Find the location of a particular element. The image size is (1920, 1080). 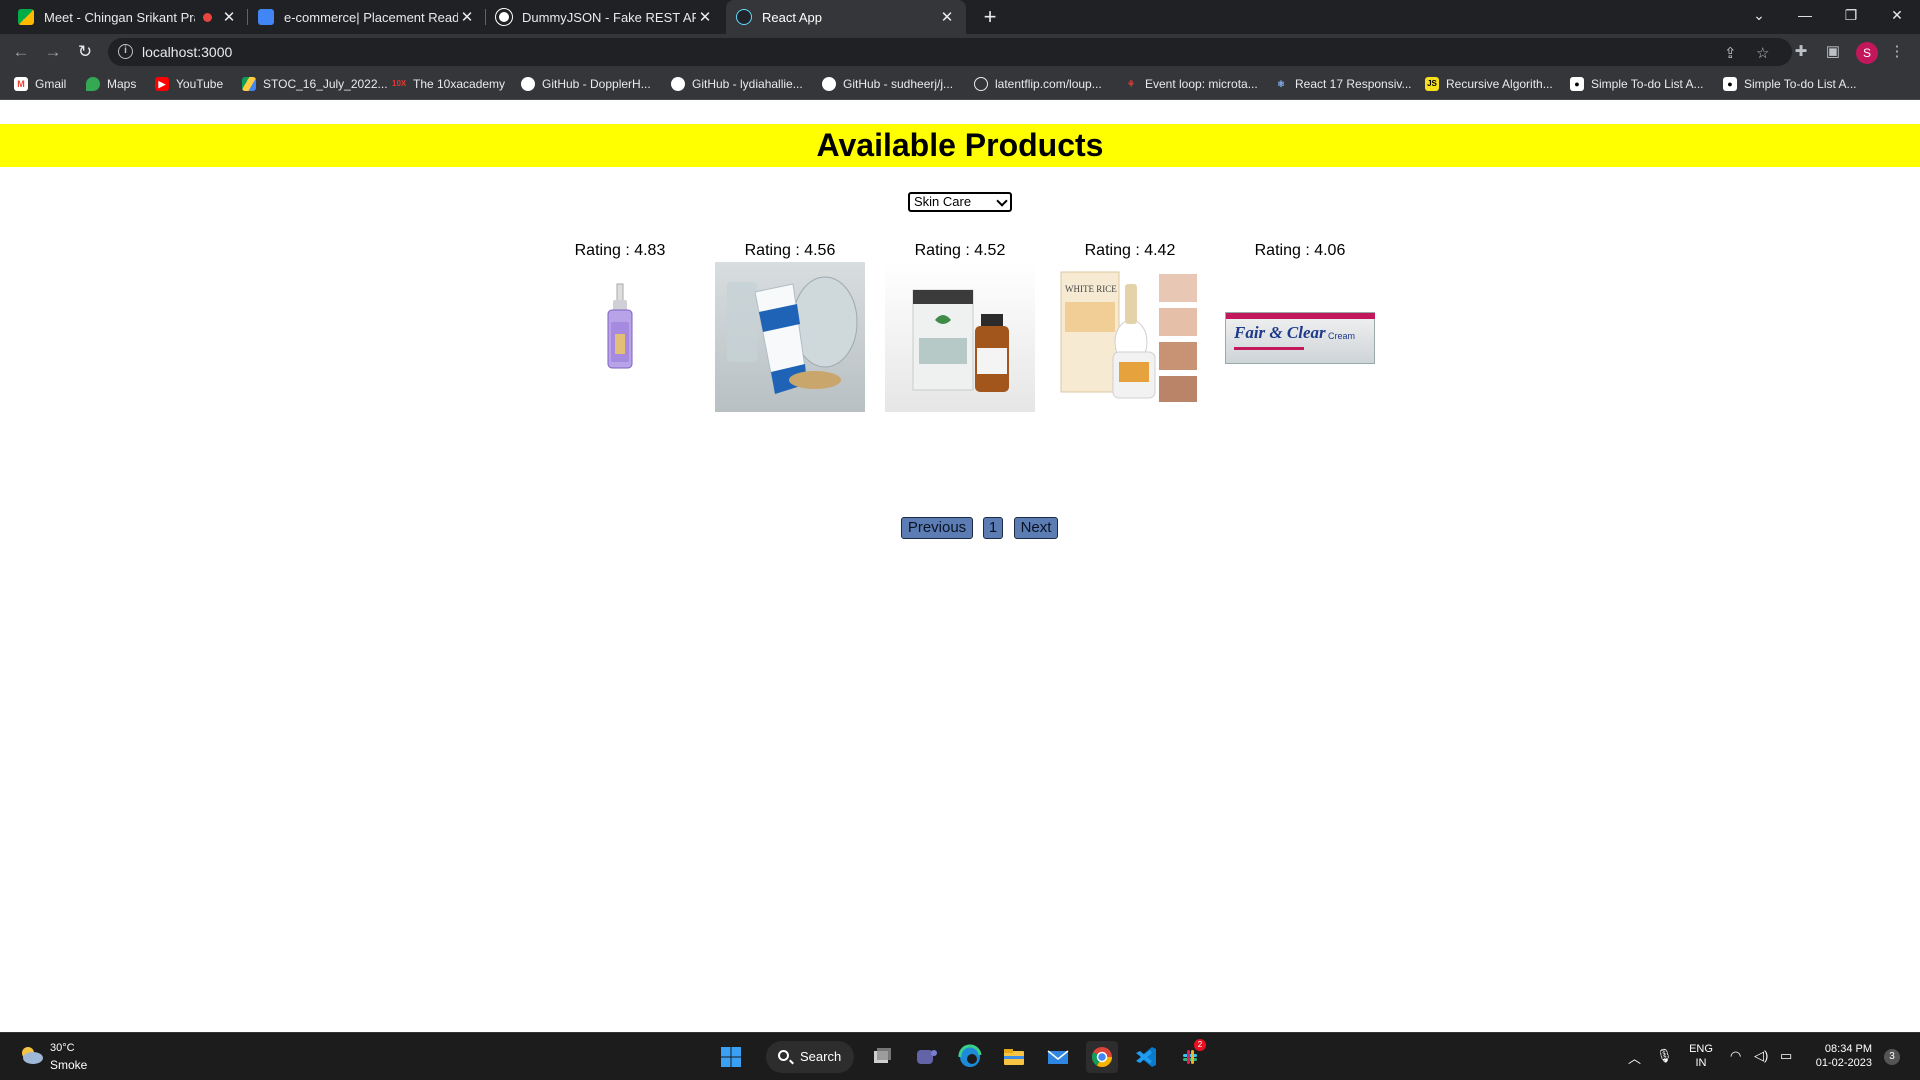

address-bar: i localhost:3000 ⇪ ☆ is located at coordinates (950, 52).